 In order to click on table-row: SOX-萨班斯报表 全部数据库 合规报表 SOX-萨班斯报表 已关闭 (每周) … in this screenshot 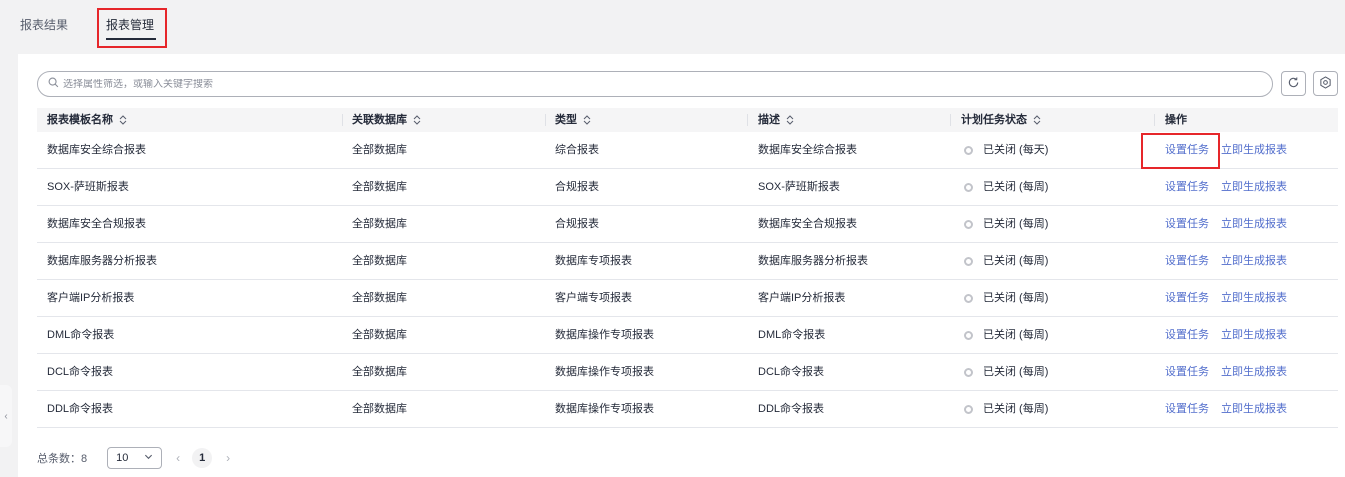, I will do `click(687, 187)`.